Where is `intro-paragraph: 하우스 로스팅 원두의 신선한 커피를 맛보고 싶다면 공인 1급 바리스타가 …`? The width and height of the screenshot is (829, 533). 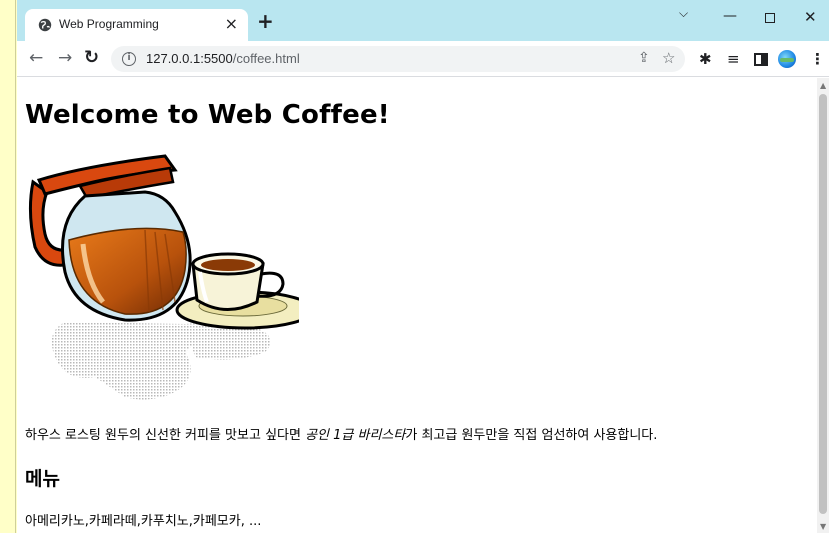
intro-paragraph: 하우스 로스팅 원두의 신선한 커피를 맛보고 싶다면 공인 1급 바리스타가 … is located at coordinates (341, 433).